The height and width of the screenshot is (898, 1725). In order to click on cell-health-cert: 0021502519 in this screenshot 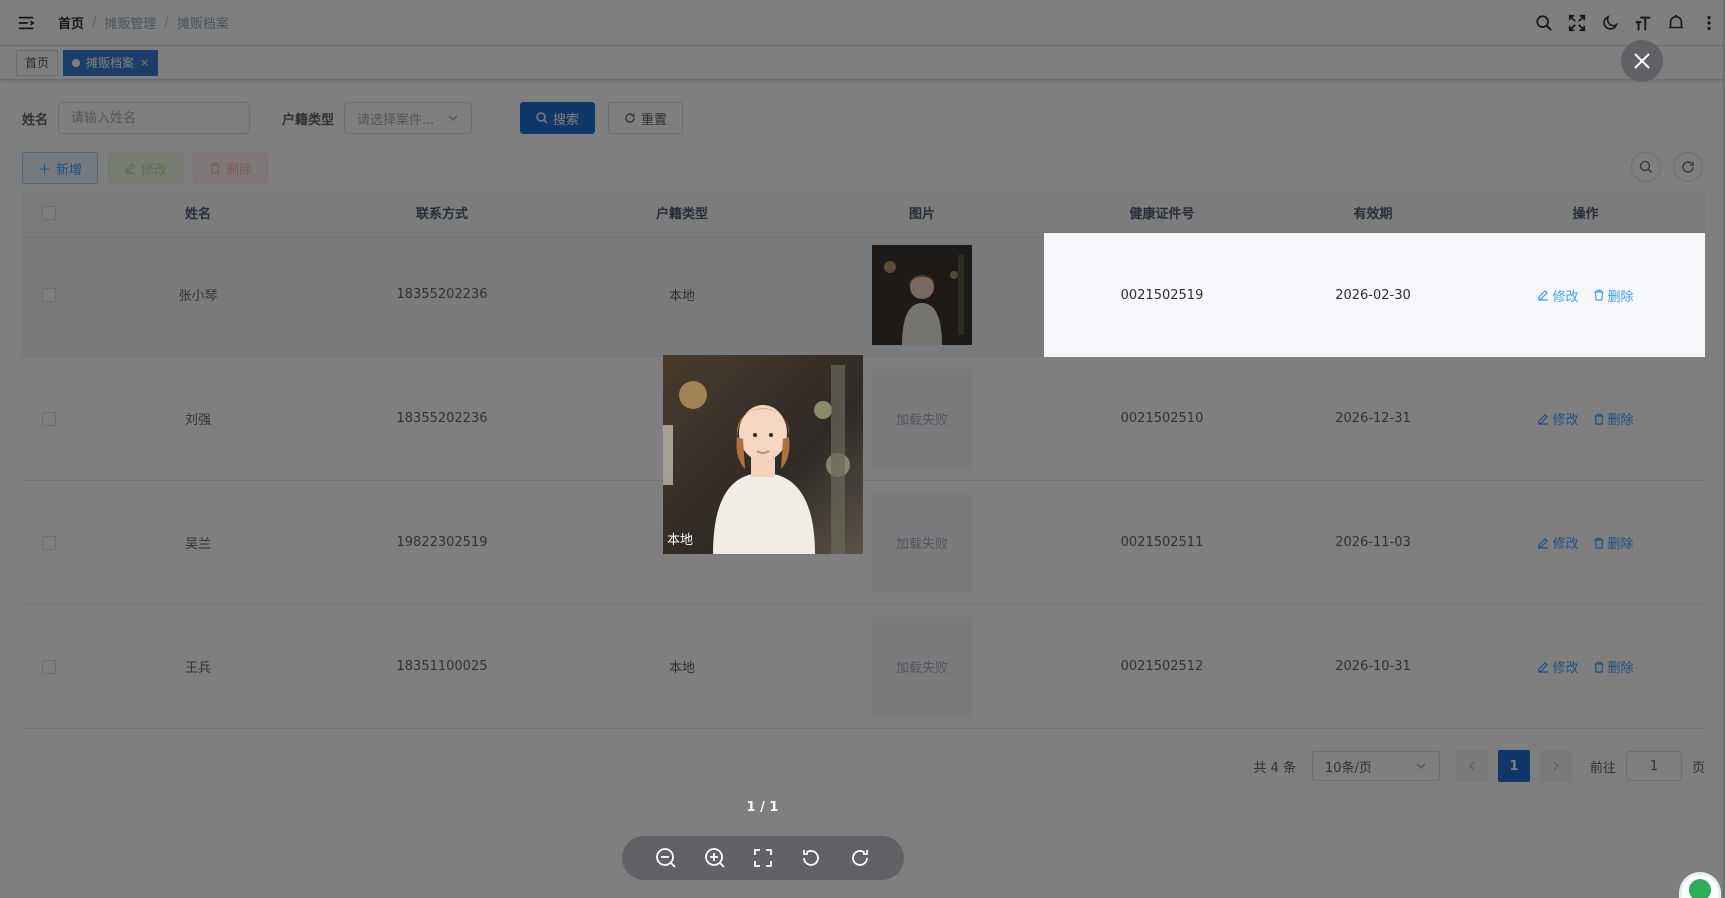, I will do `click(1162, 295)`.